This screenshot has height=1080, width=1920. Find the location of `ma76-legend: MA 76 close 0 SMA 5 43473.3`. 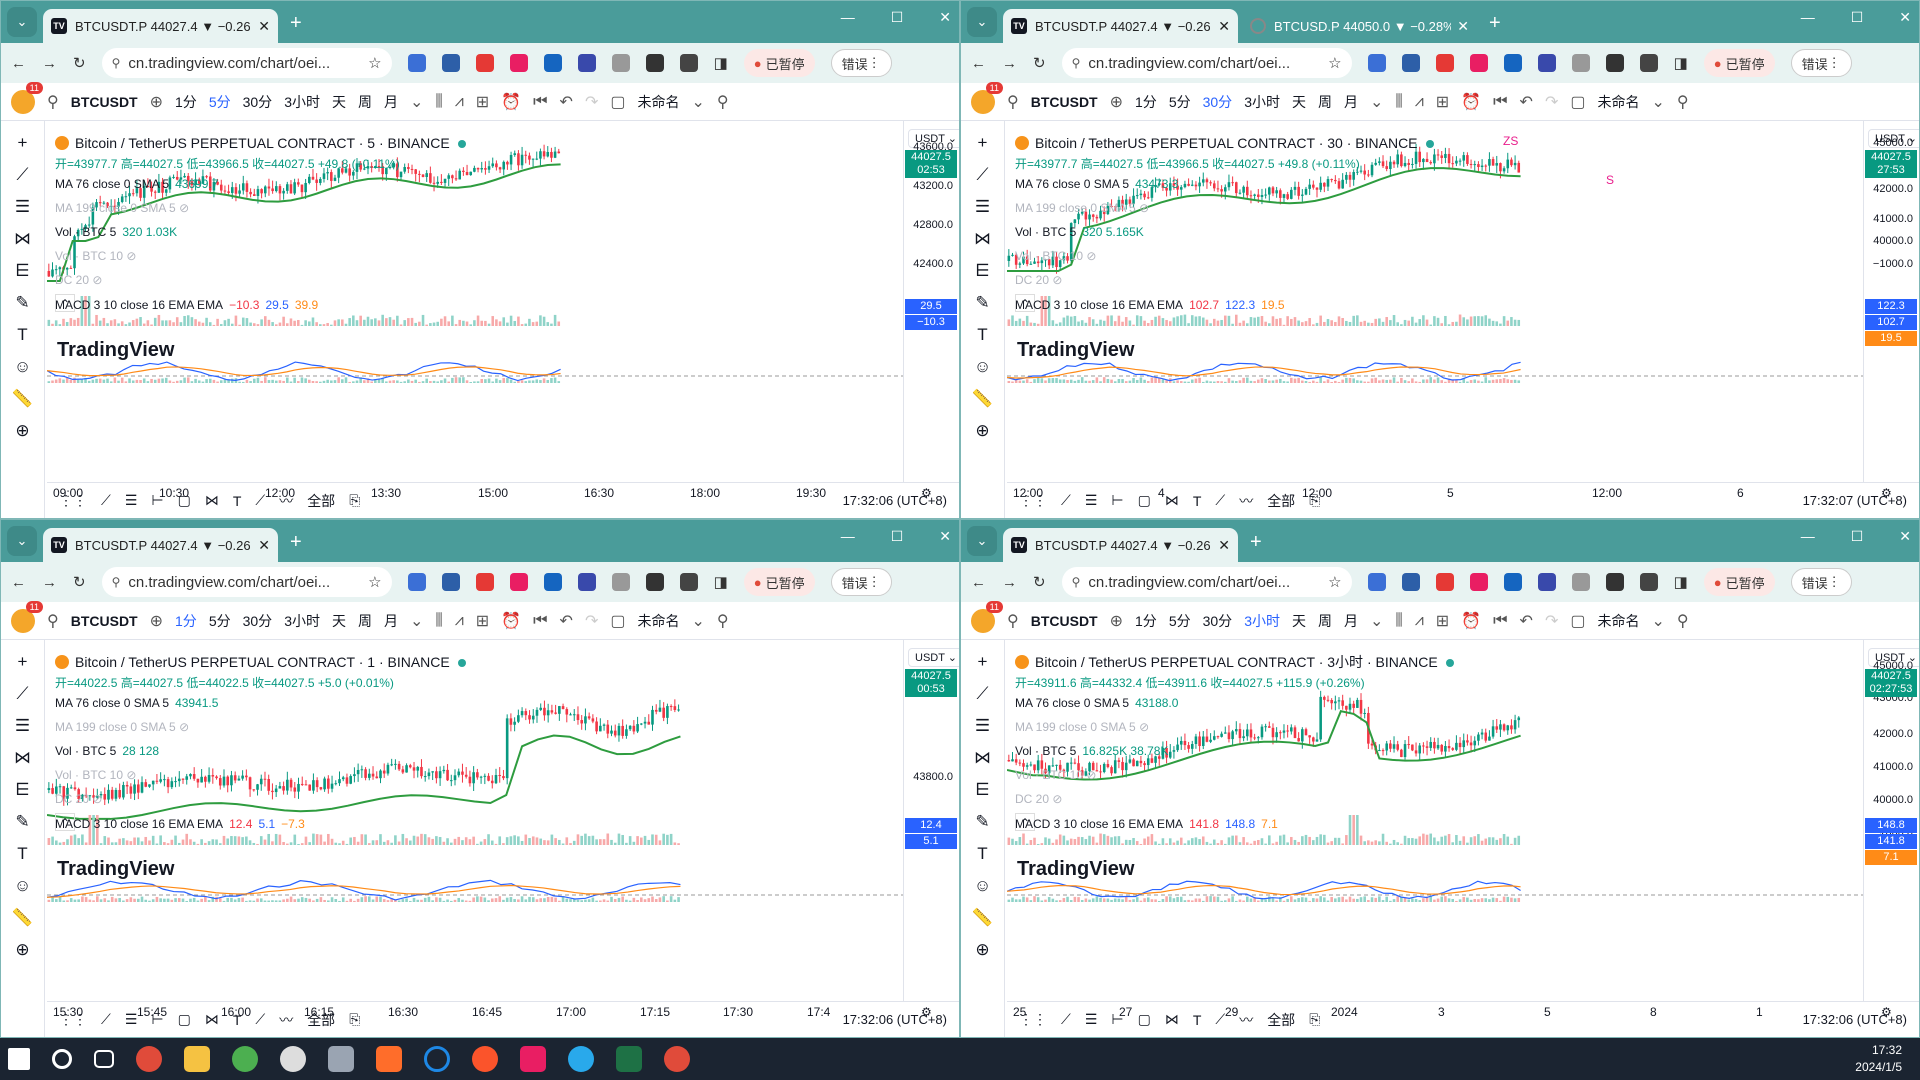

ma76-legend: MA 76 close 0 SMA 5 43473.3 is located at coordinates (1224, 184).